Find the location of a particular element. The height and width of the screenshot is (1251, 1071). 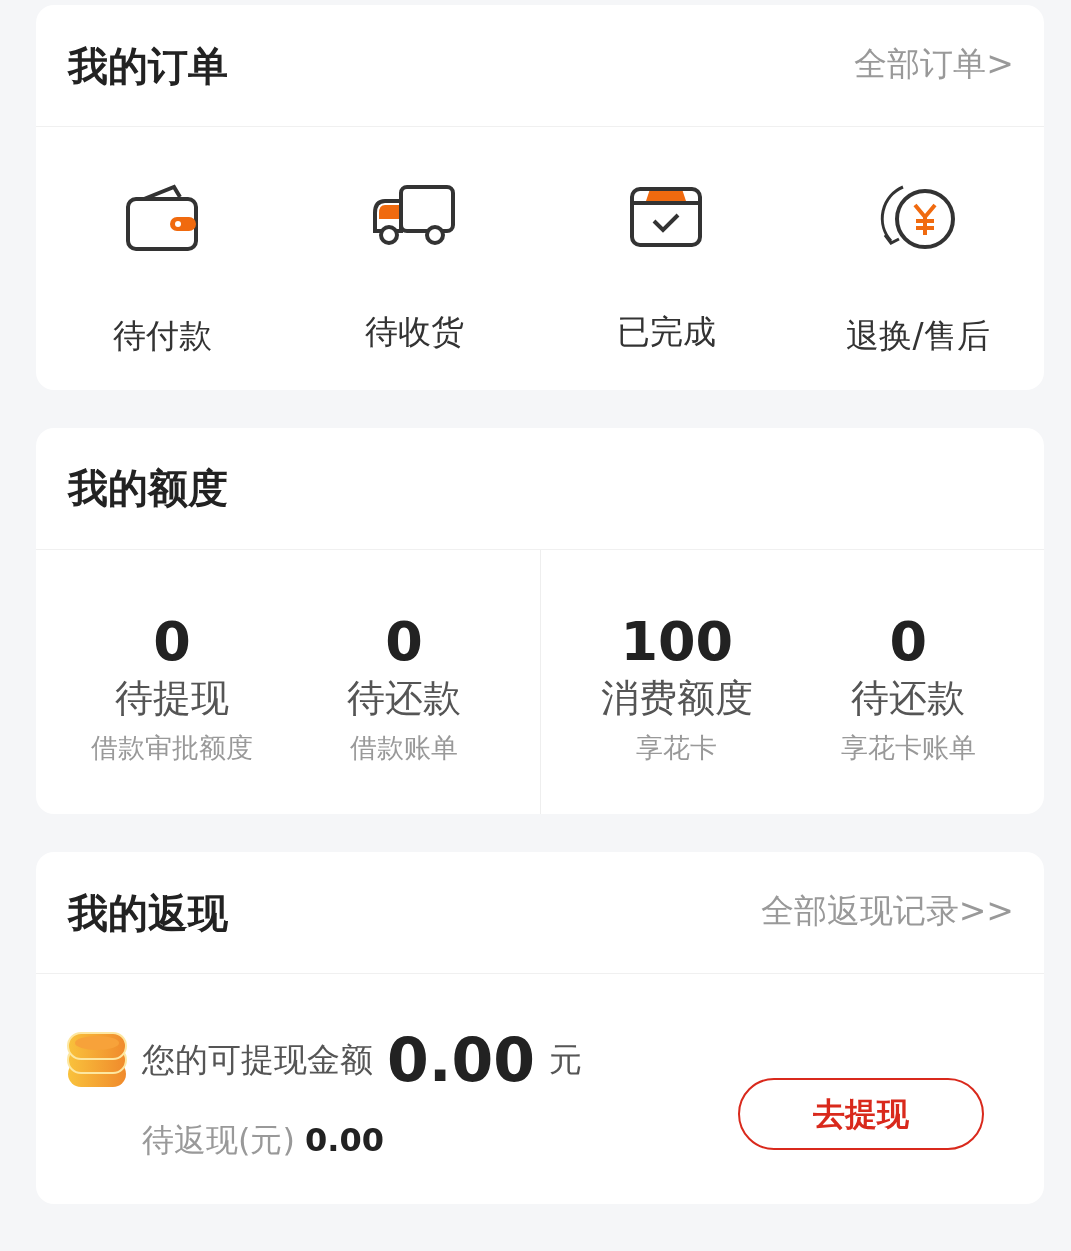

stat-caption: 借款审批额度 is located at coordinates (172, 747).